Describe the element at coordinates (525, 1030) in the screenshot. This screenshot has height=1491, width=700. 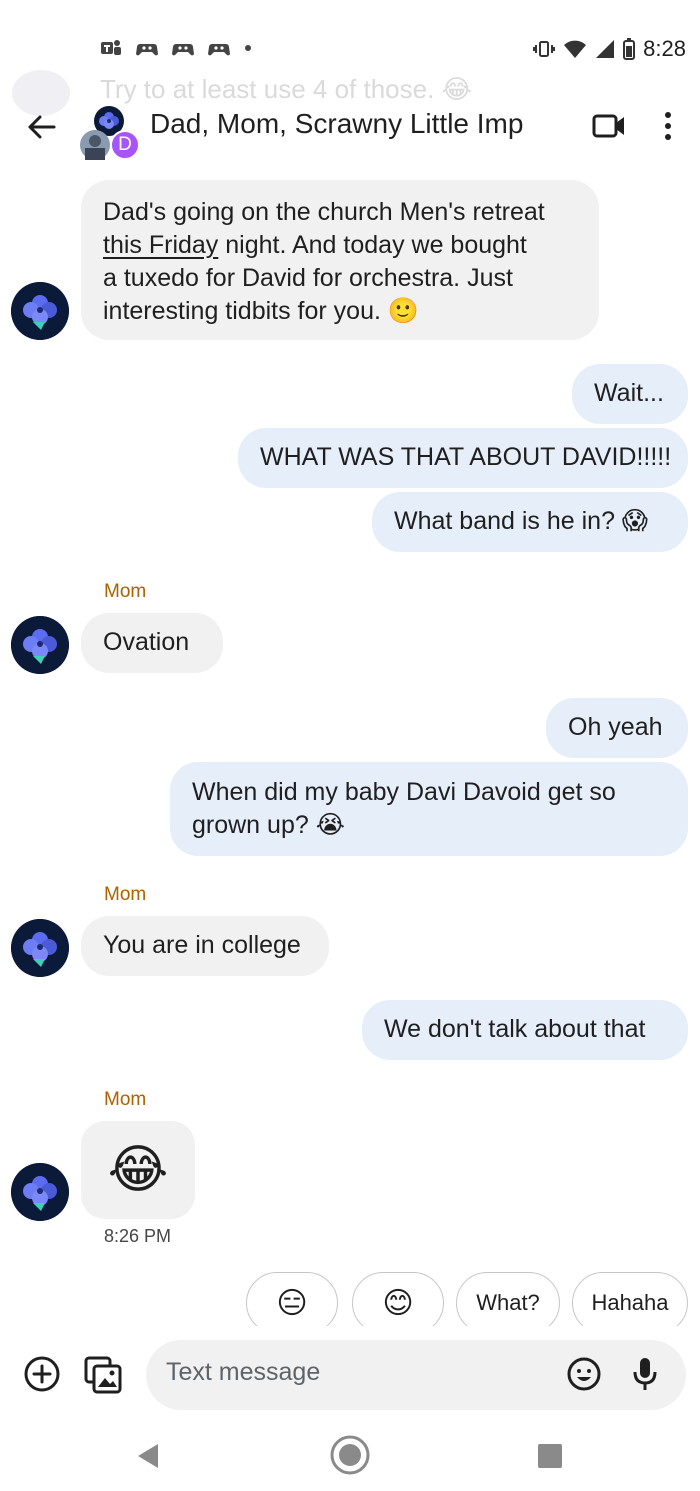
I see `outgoing-message: We don't talk about that` at that location.